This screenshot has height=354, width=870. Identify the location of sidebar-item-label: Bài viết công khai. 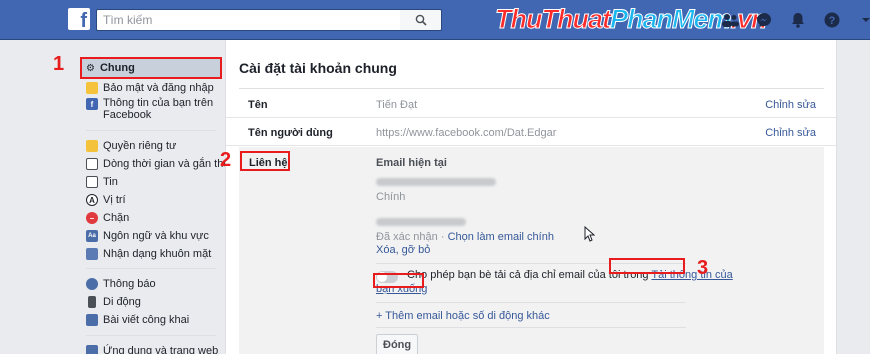
(146, 320).